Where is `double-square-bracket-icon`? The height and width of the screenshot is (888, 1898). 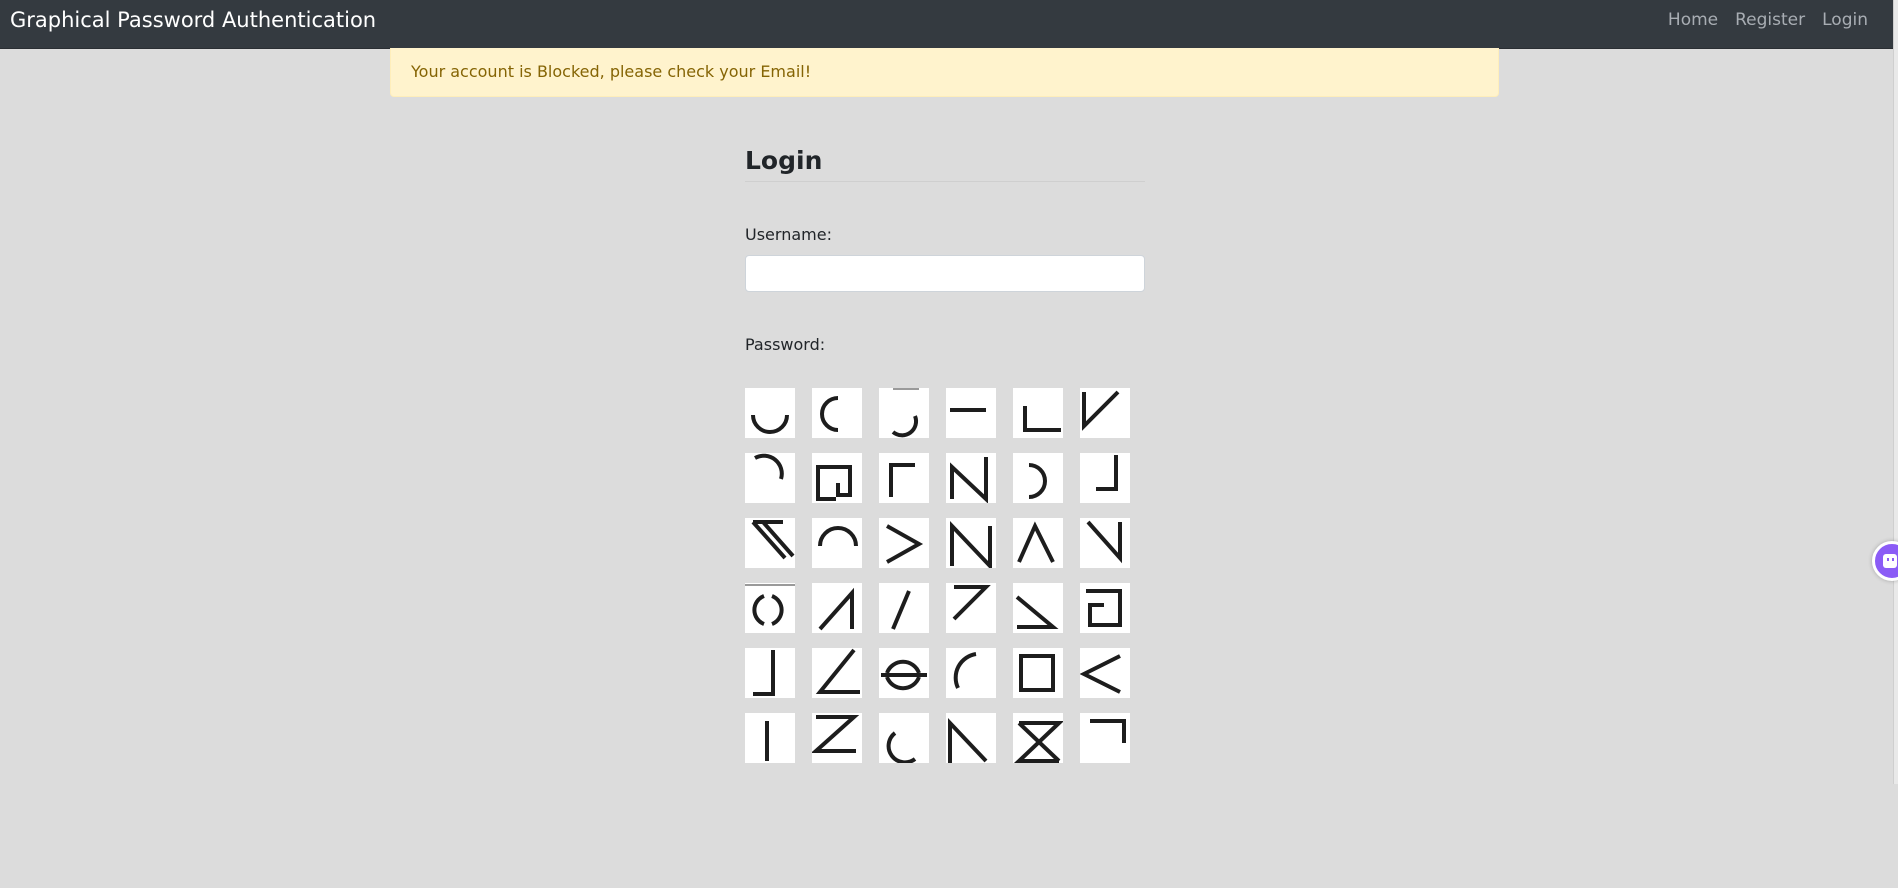 double-square-bracket-icon is located at coordinates (837, 478).